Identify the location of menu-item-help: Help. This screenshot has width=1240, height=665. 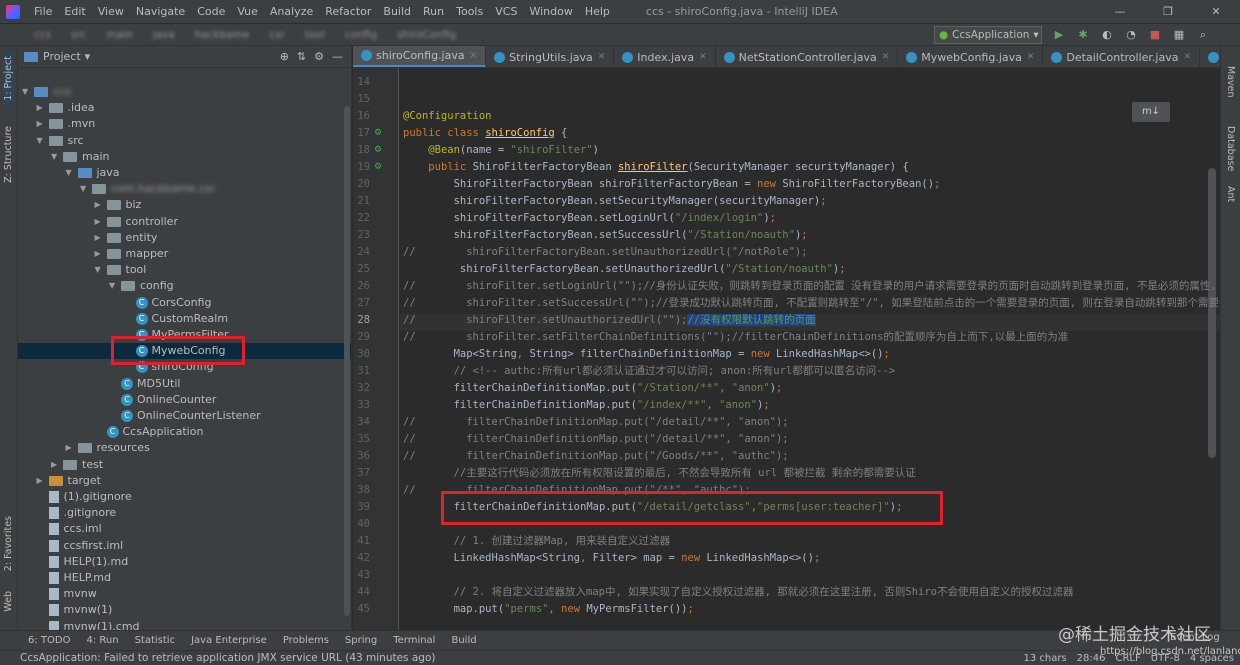
(597, 11).